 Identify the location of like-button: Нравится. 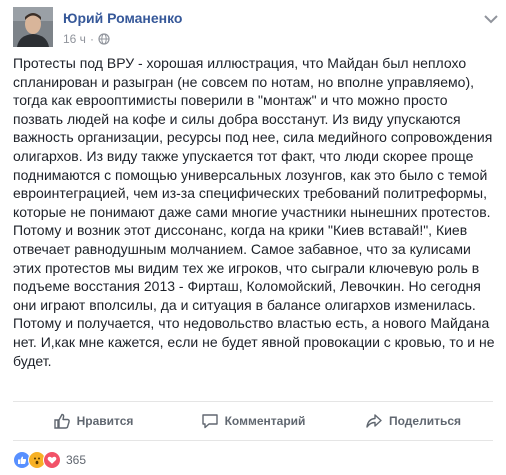
(93, 421).